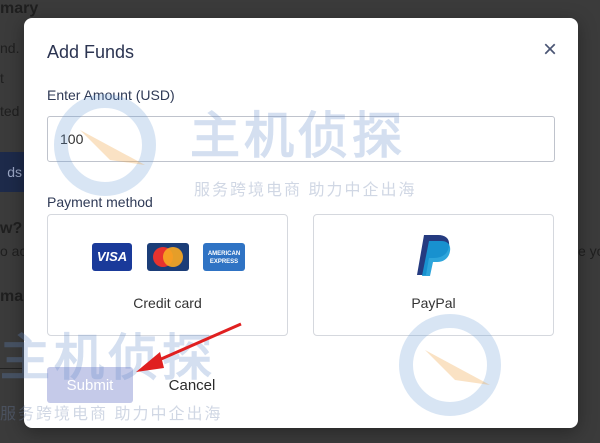 Image resolution: width=600 pixels, height=443 pixels. Describe the element at coordinates (12, 296) in the screenshot. I see `bg-heading: ma` at that location.